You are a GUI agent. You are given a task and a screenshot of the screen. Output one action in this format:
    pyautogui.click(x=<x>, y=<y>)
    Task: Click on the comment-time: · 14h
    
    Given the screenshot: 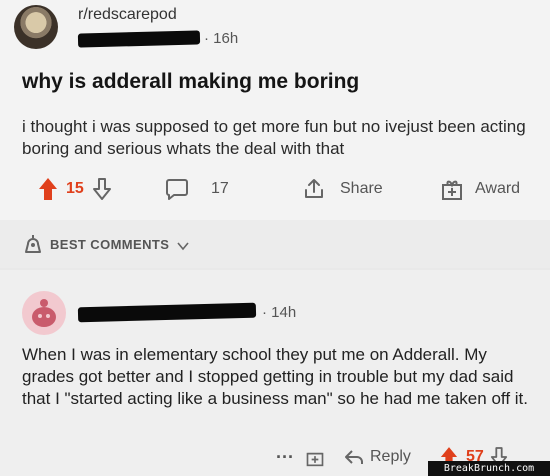 What is the action you would take?
    pyautogui.click(x=279, y=312)
    